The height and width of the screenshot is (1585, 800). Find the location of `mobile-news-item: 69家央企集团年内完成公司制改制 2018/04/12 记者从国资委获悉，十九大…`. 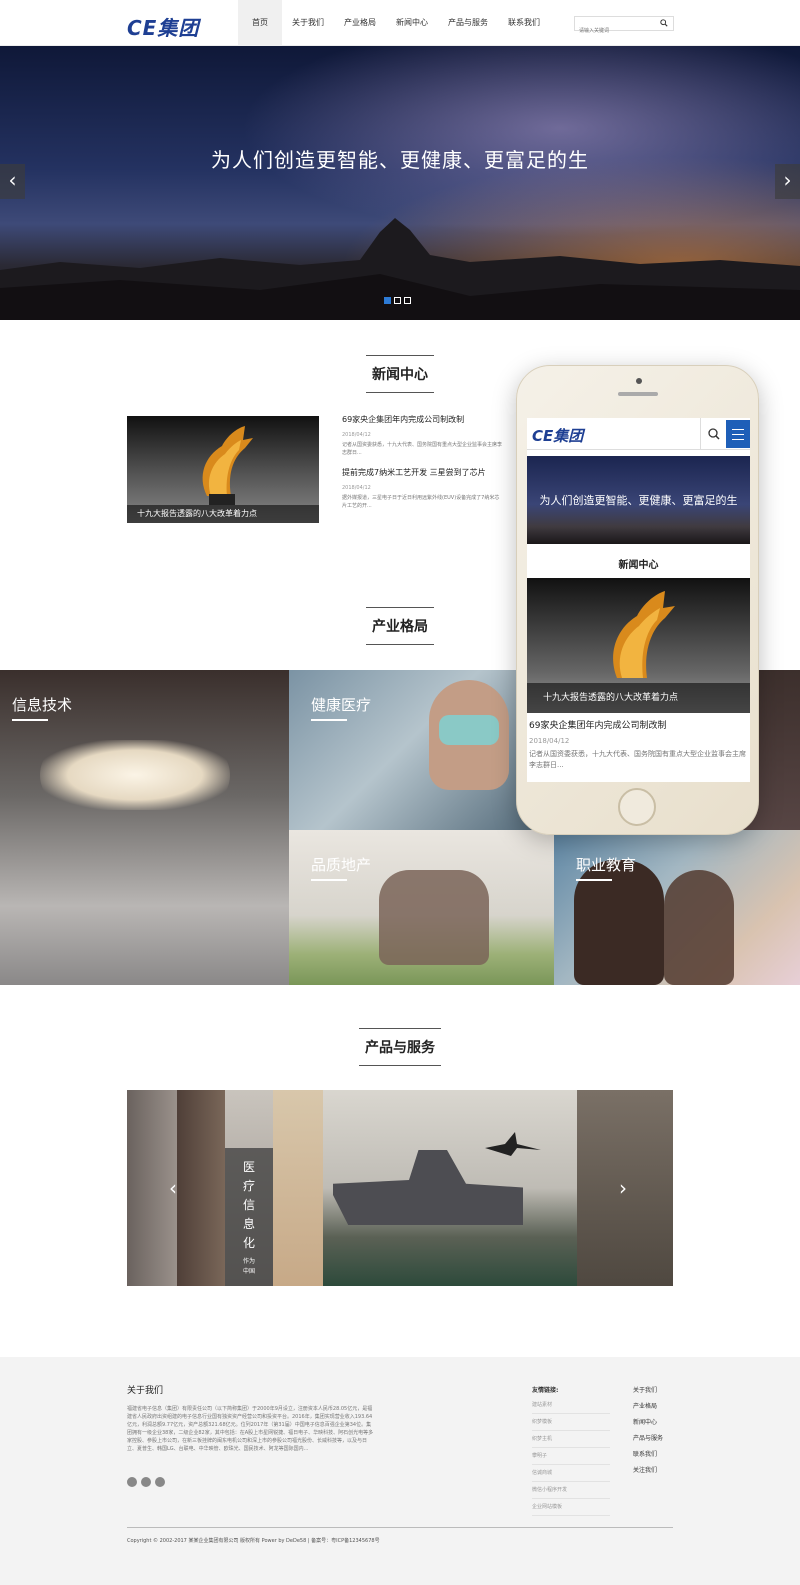

mobile-news-item: 69家央企集团年内完成公司制改制 2018/04/12 记者从国资委获悉，十九大… is located at coordinates (638, 744).